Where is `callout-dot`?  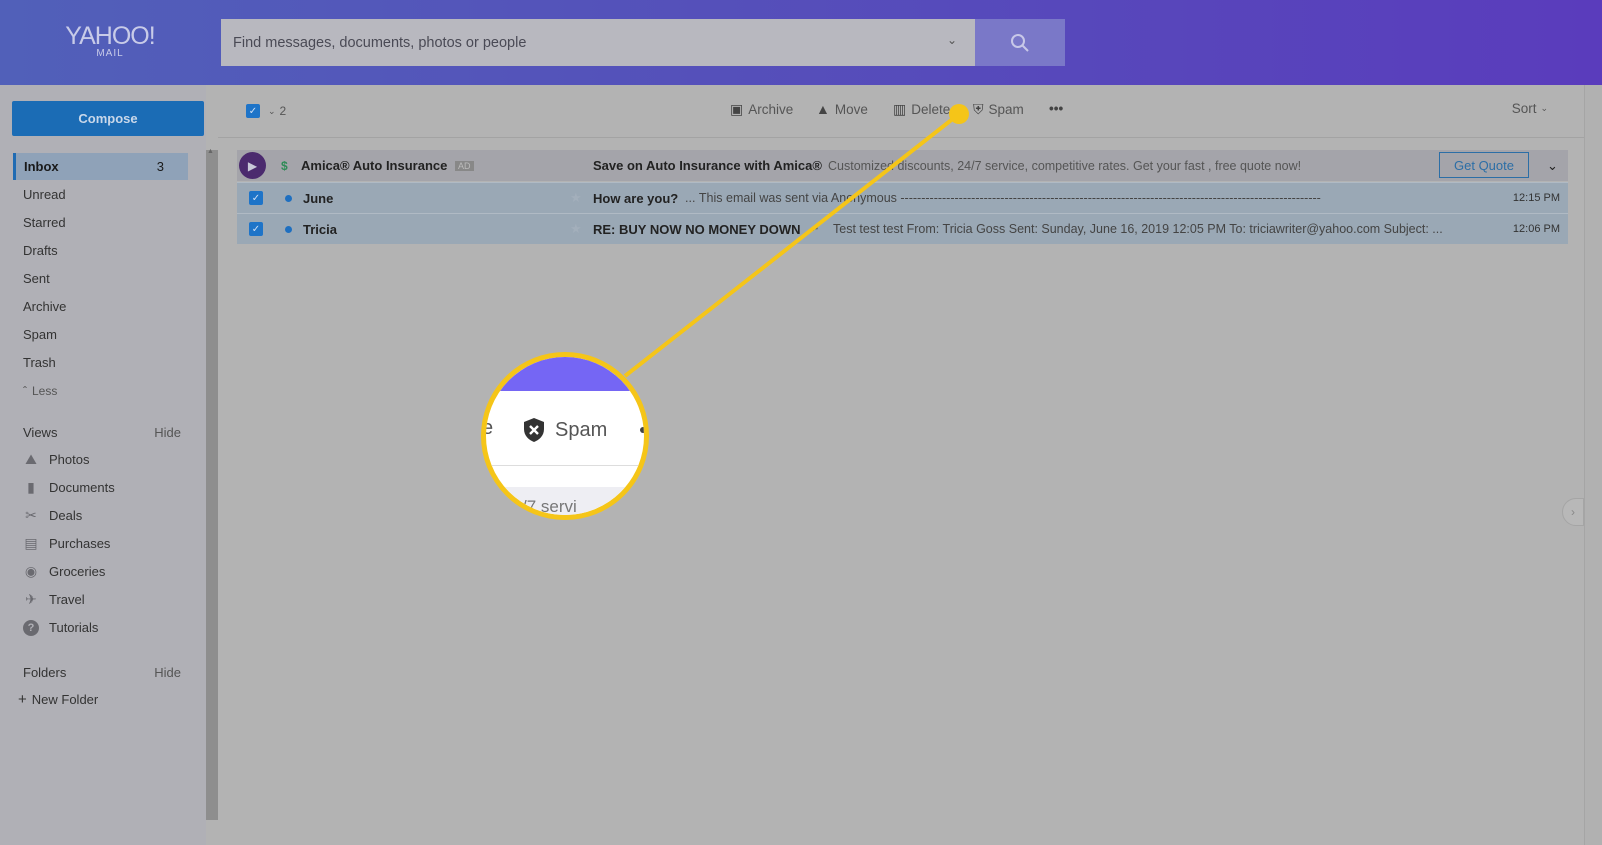 callout-dot is located at coordinates (959, 114).